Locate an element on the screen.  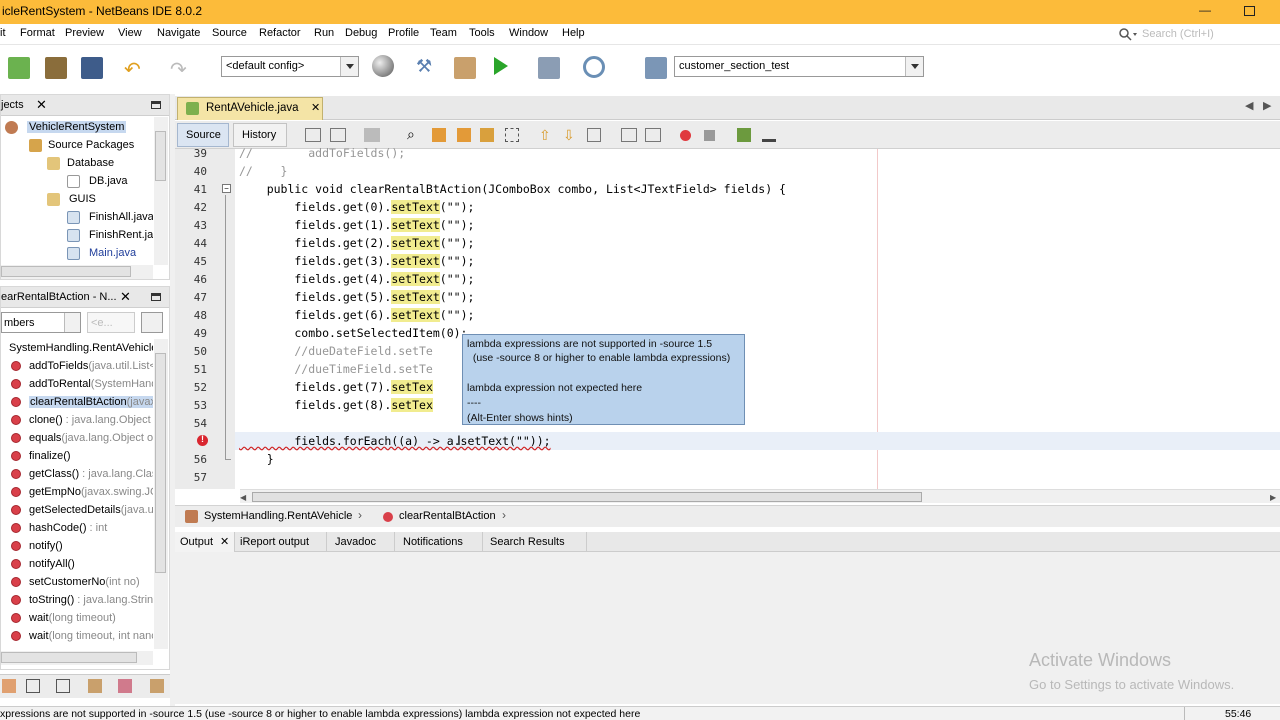
breadcrumb-class: SystemHandling.RentAVehicle is located at coordinates (278, 516).